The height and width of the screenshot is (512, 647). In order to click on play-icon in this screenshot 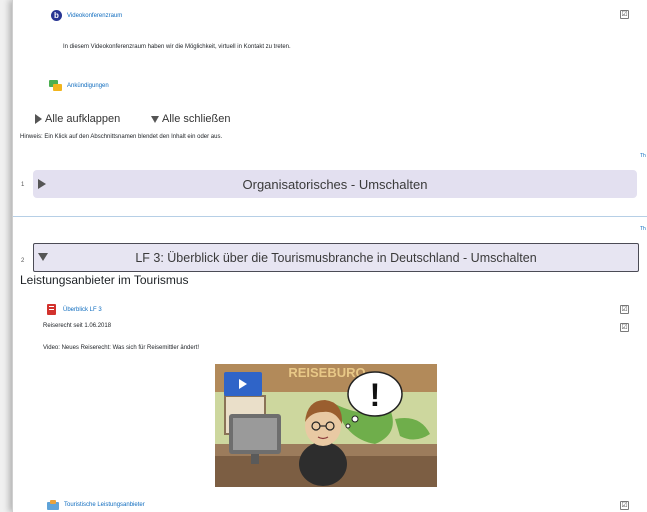, I will do `click(243, 384)`.